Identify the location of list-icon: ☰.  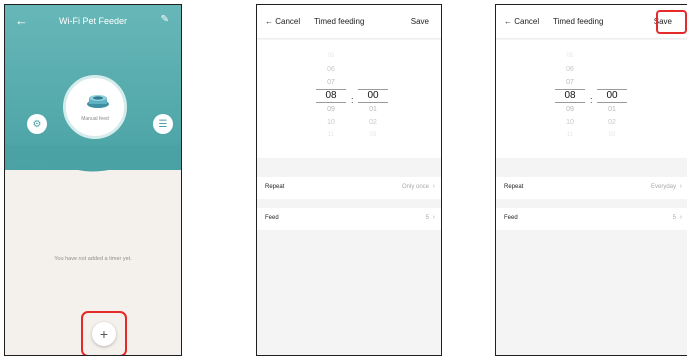
(163, 124).